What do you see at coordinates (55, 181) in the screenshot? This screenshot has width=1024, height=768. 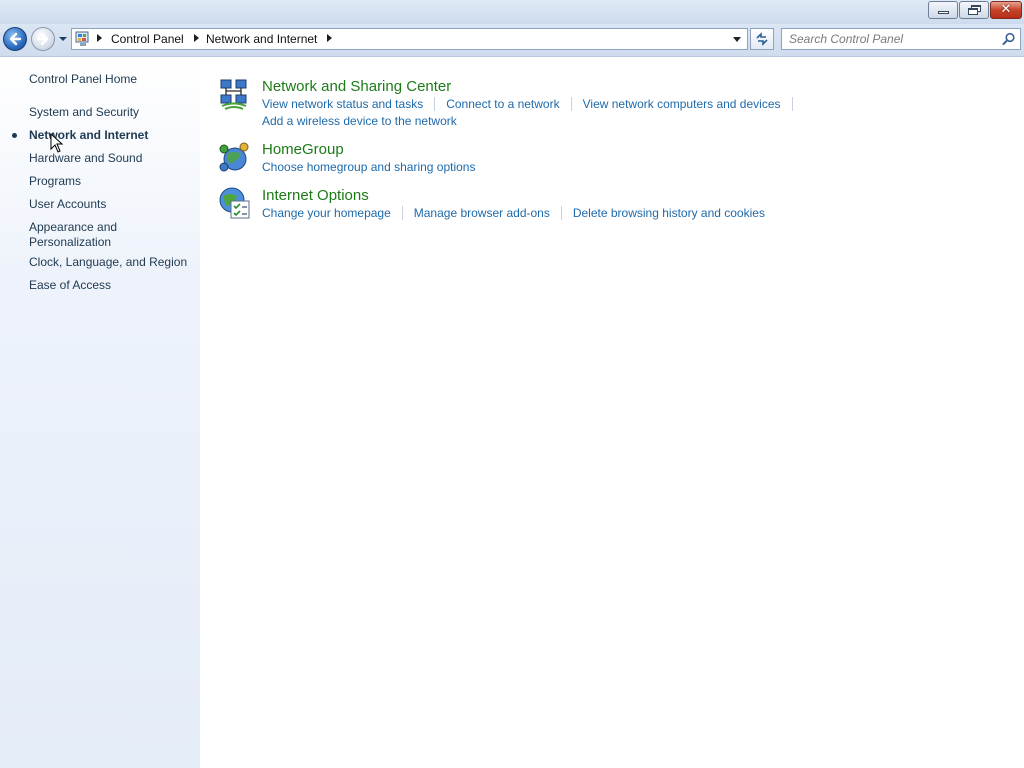 I see `sidebar-item-programs: Programs` at bounding box center [55, 181].